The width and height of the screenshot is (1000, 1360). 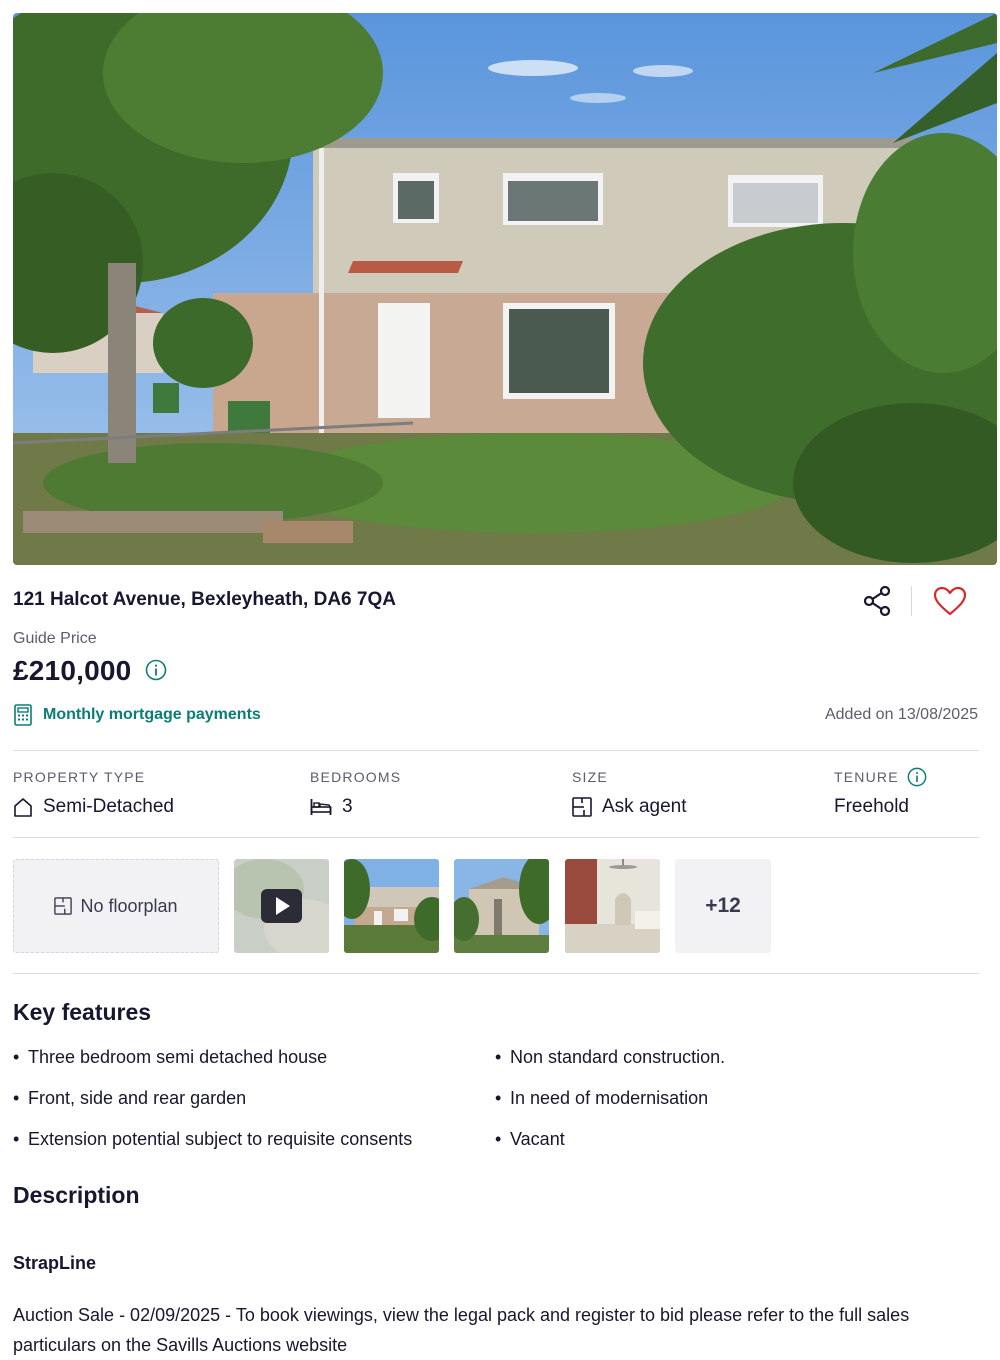 I want to click on stat-value: Semi-Detached, so click(x=108, y=806).